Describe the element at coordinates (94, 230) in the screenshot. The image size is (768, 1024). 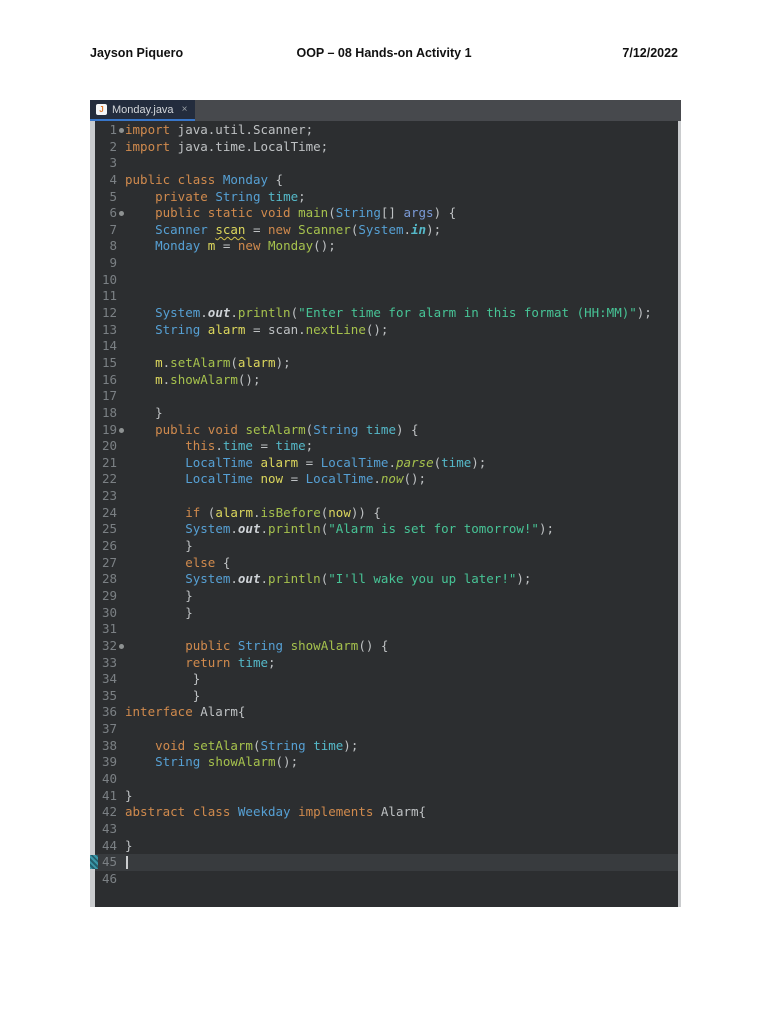
I see `hint-lightbulb-icon` at that location.